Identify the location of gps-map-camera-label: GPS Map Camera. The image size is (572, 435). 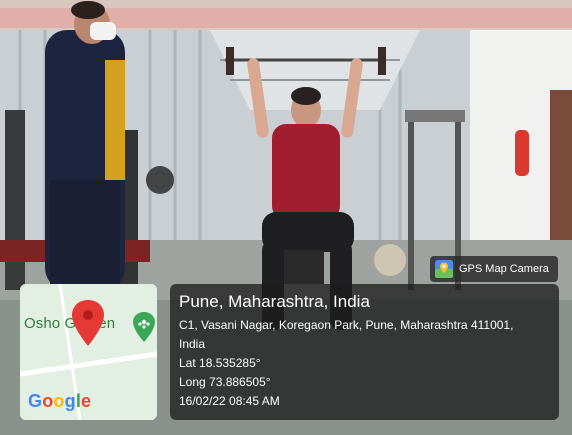
(504, 269).